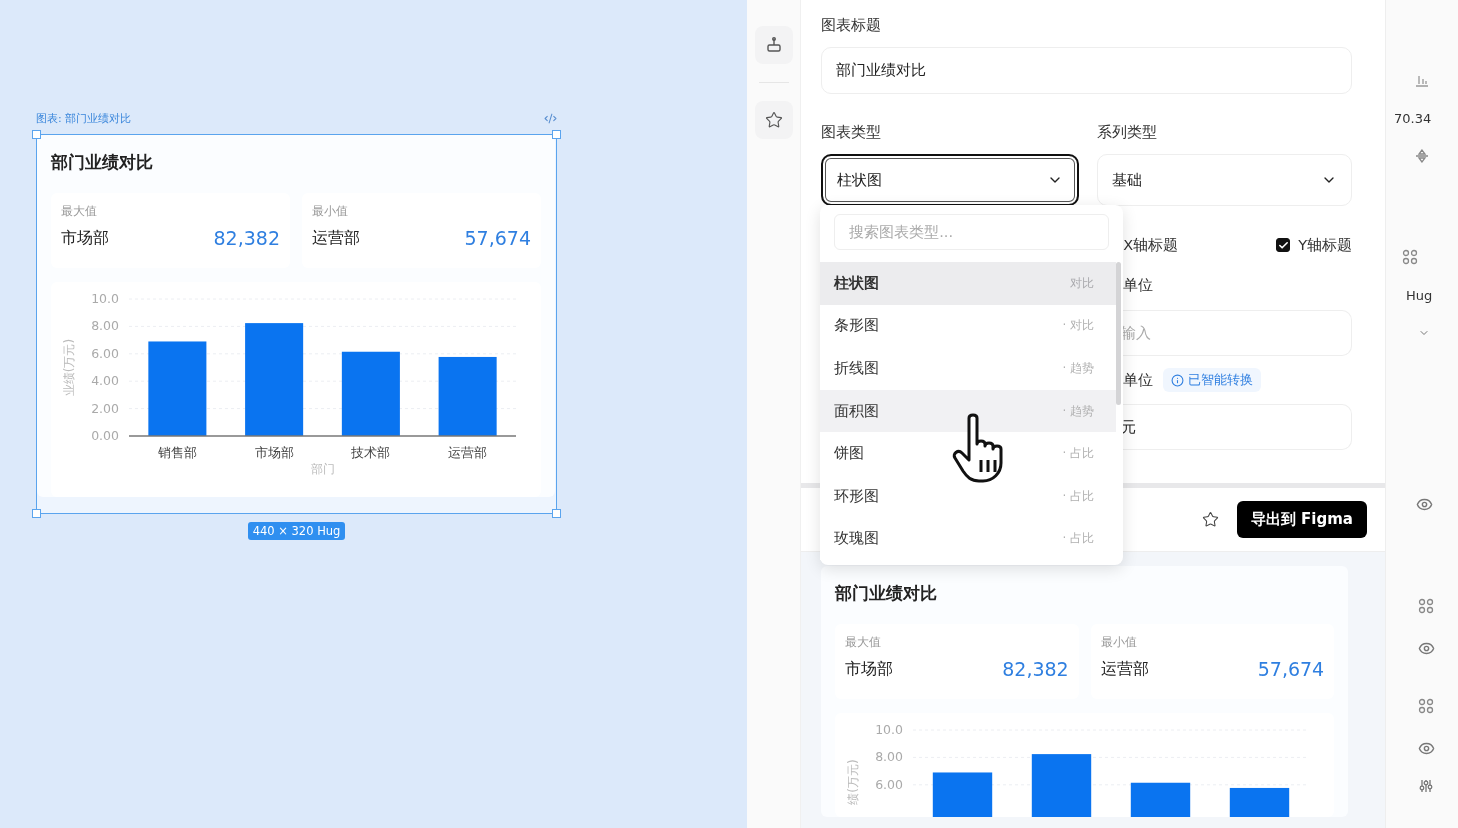 The image size is (1458, 828). What do you see at coordinates (1422, 156) in the screenshot?
I see `distribute-icon` at bounding box center [1422, 156].